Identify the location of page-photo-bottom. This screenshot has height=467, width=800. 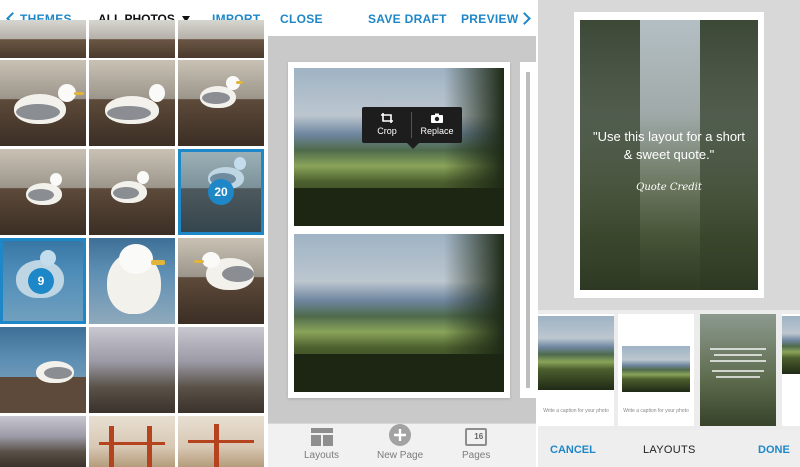
(399, 313).